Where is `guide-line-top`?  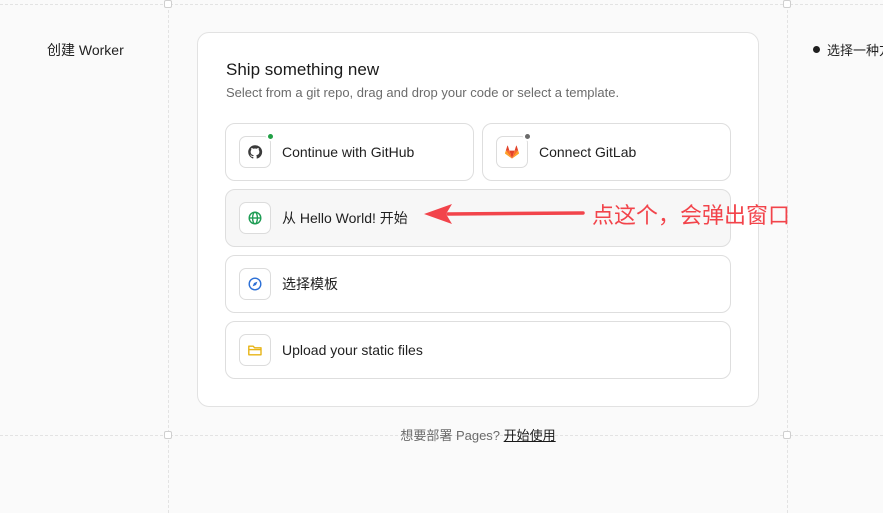
guide-line-top is located at coordinates (441, 4).